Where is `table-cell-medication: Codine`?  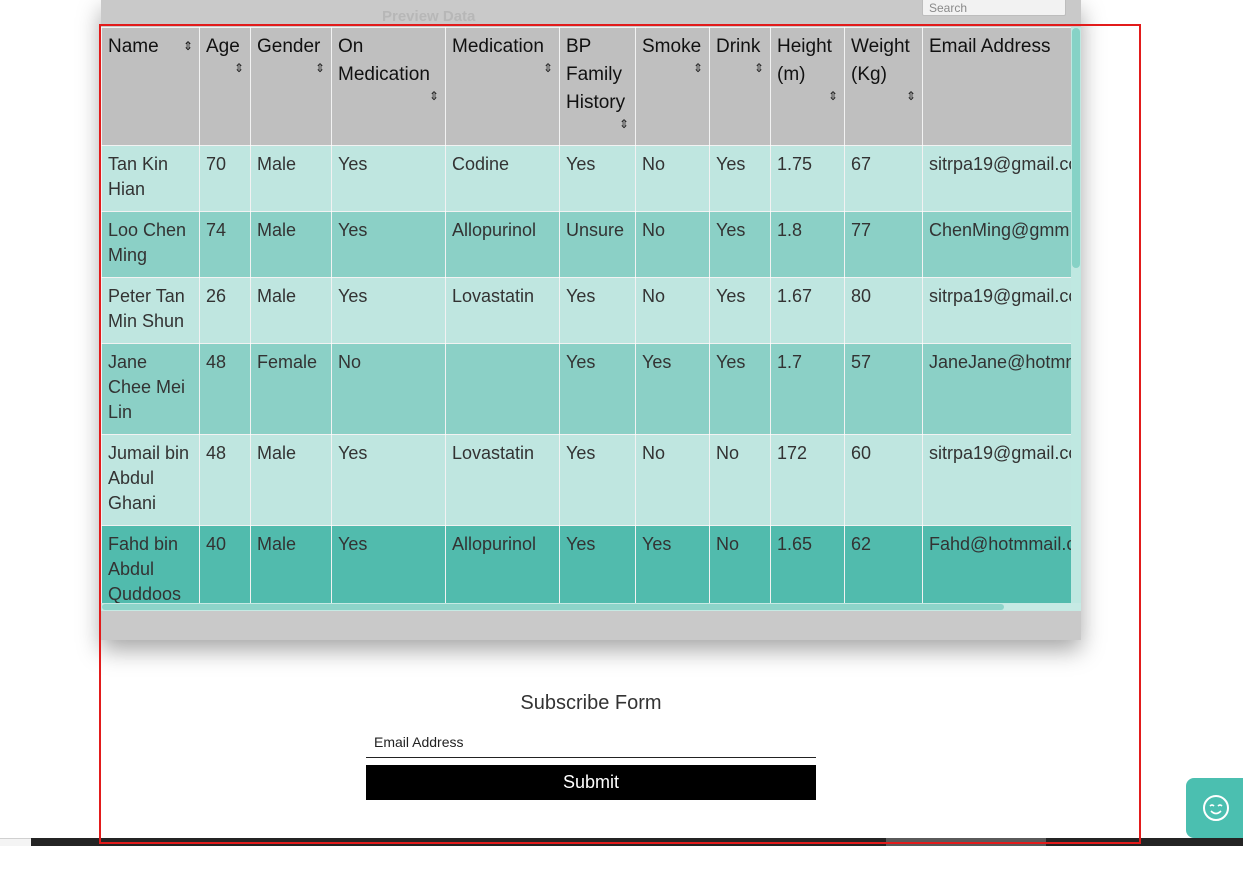 table-cell-medication: Codine is located at coordinates (502, 178).